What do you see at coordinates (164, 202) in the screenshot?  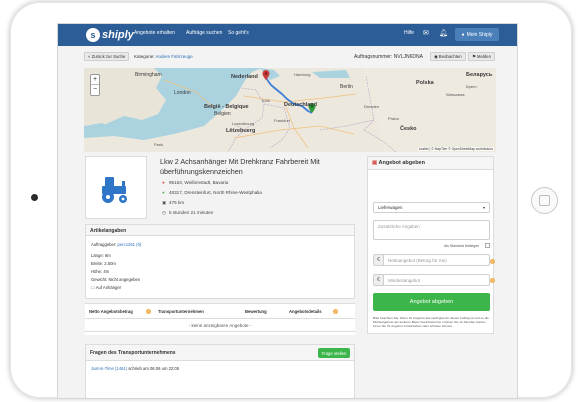 I see `road-icon: ▣` at bounding box center [164, 202].